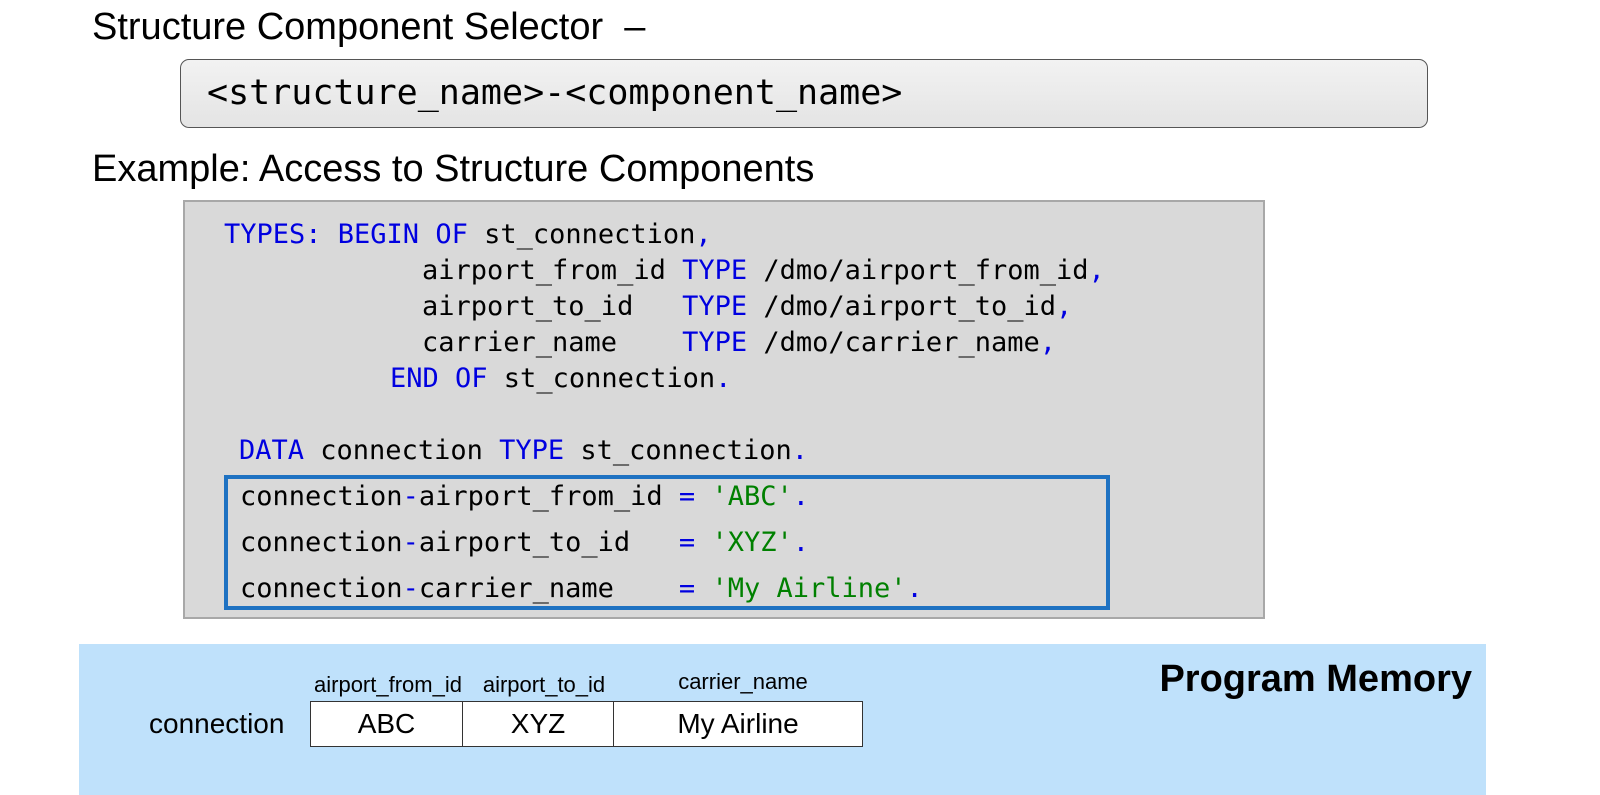 Image resolution: width=1600 pixels, height=795 pixels. I want to click on syntax-box: <structure_name>-<component_name>, so click(804, 93).